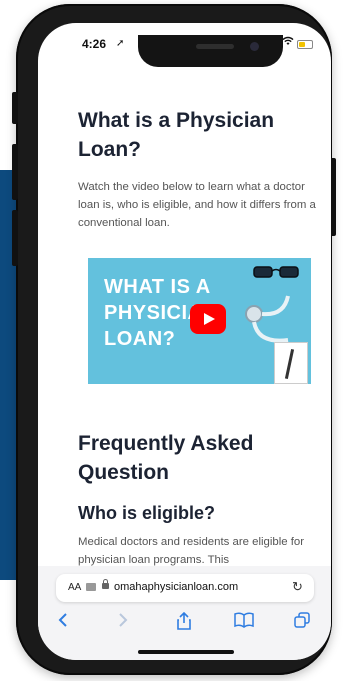  I want to click on volume-up-button, so click(15, 172).